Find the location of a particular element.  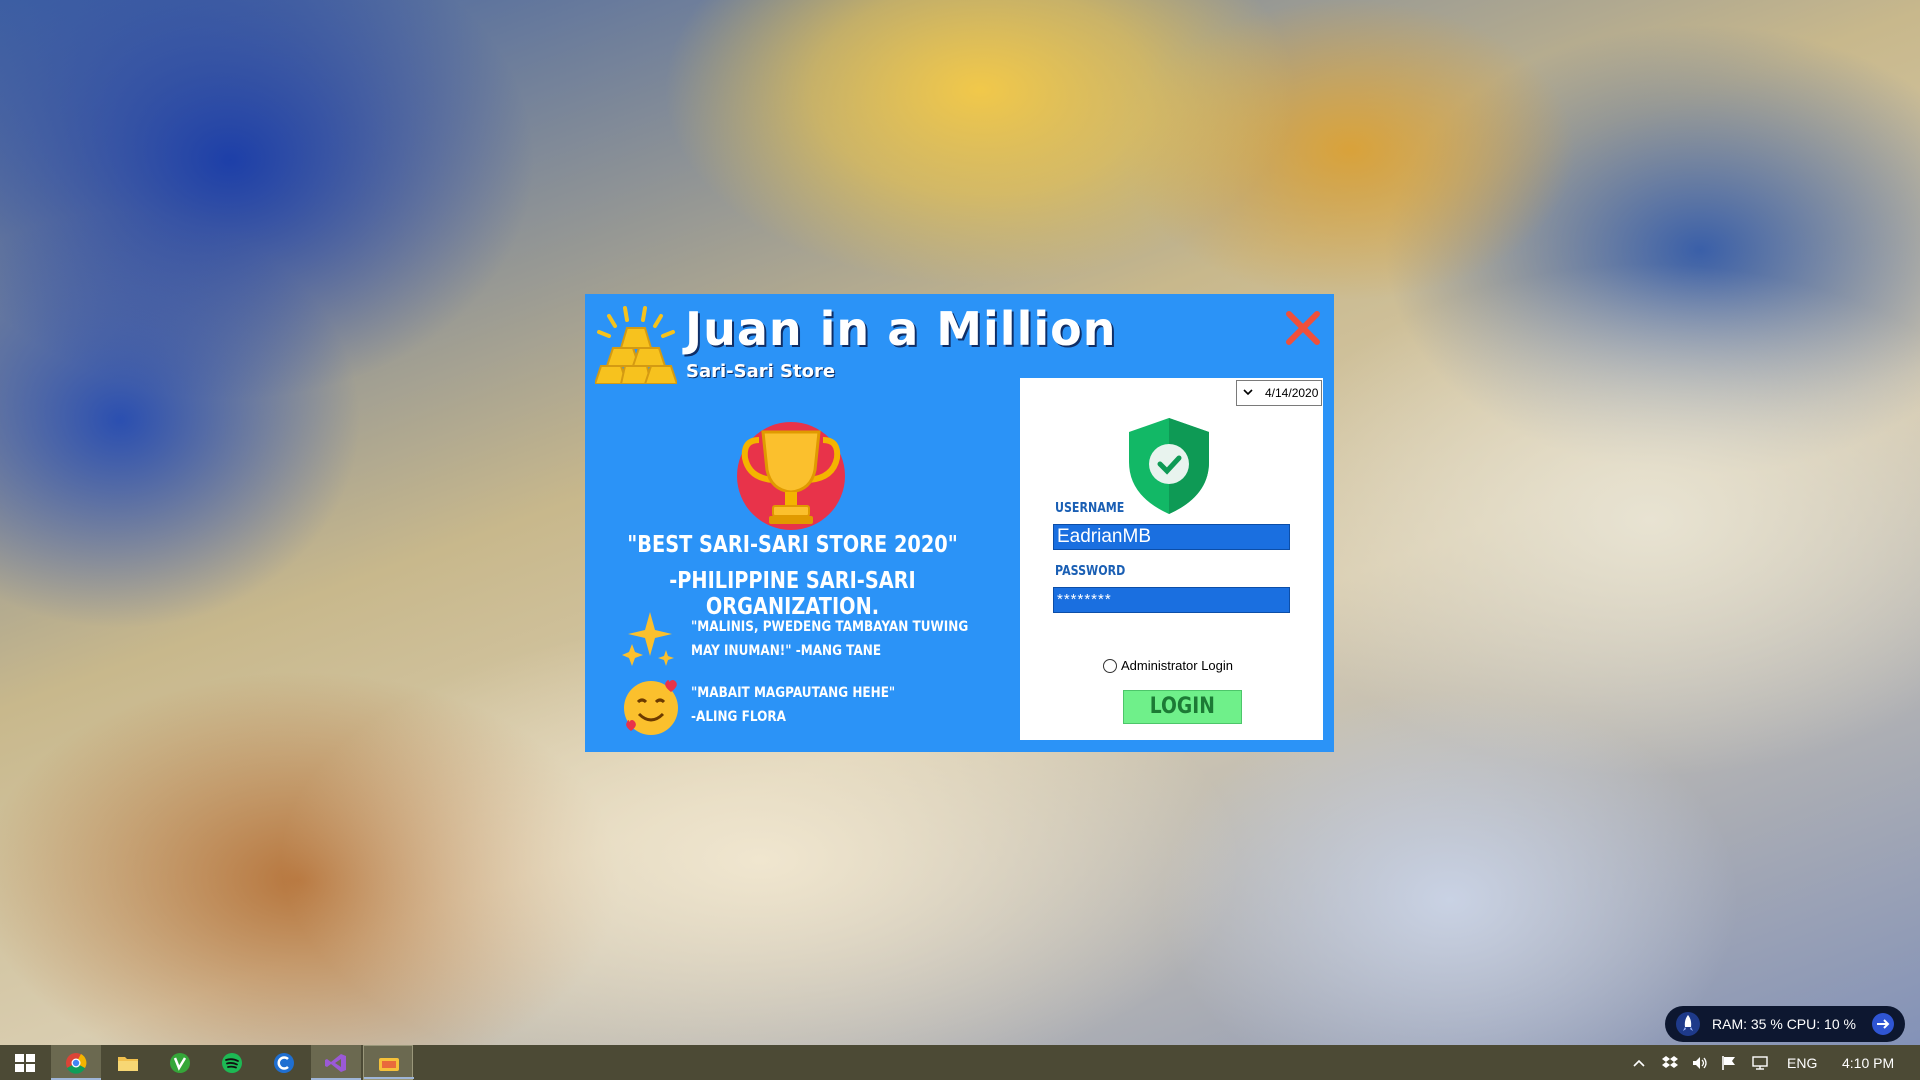

file-explorer-icon is located at coordinates (128, 1064).